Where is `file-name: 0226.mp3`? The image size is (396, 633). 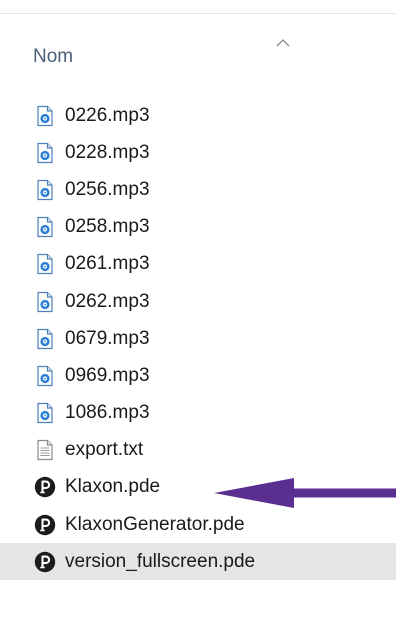 file-name: 0226.mp3 is located at coordinates (107, 115).